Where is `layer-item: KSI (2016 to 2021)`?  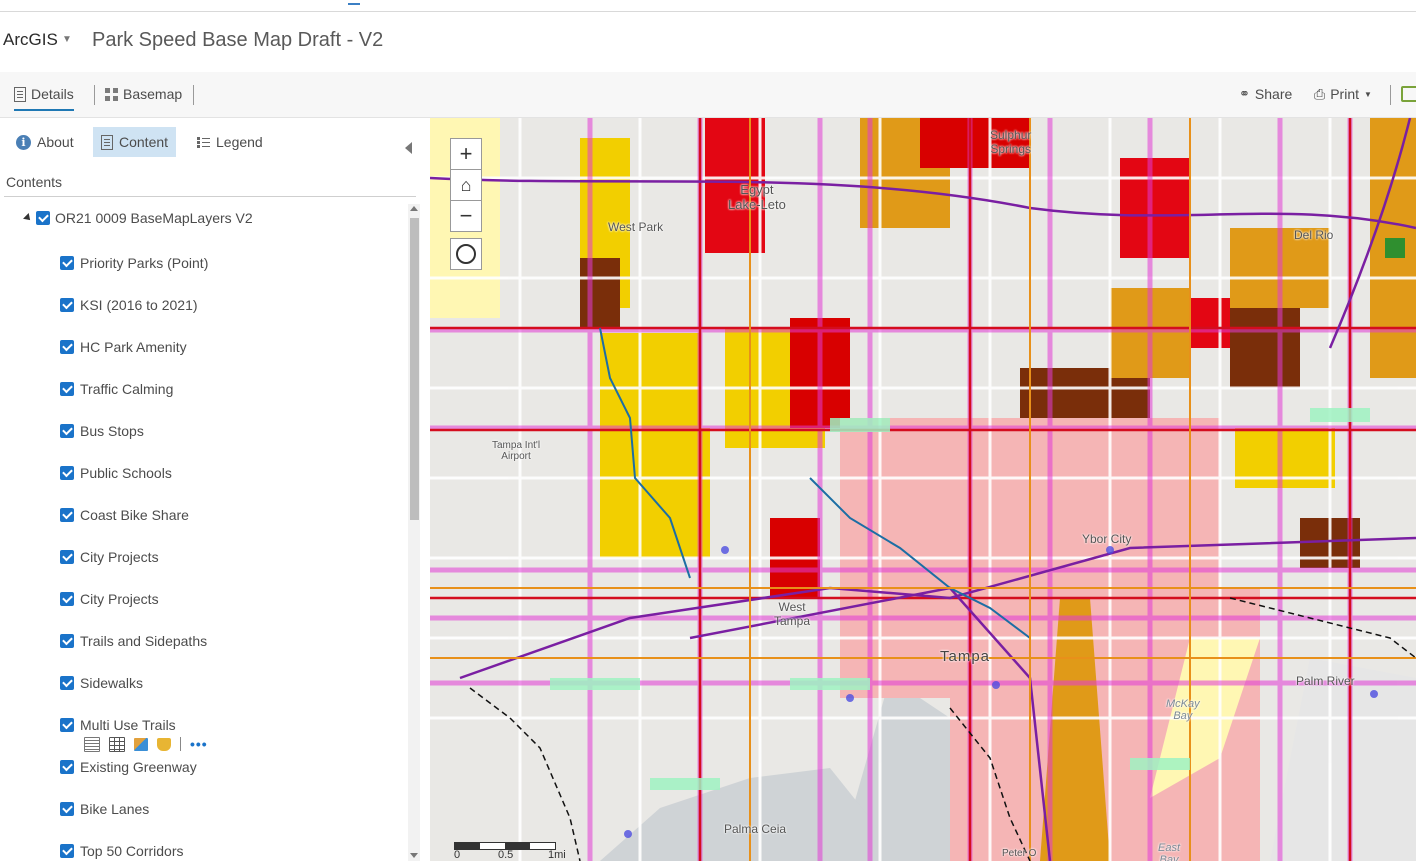
layer-item: KSI (2016 to 2021) is located at coordinates (129, 305).